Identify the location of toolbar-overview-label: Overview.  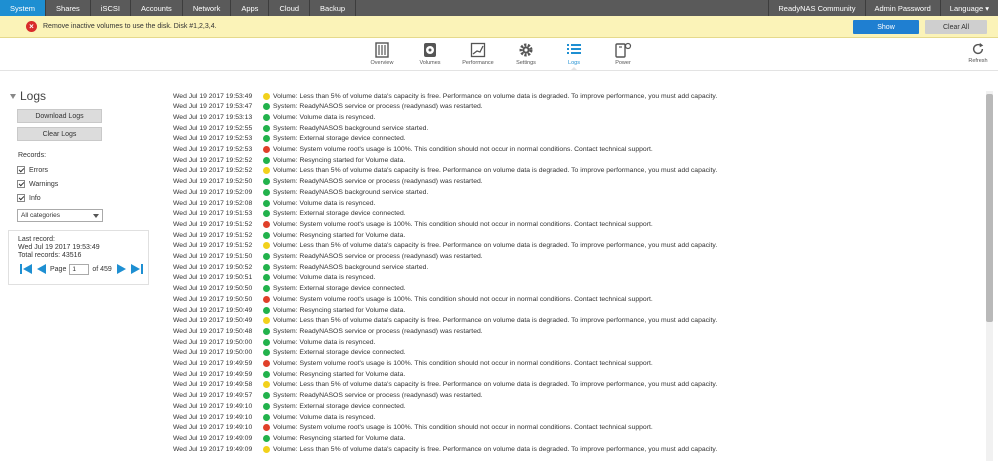
(382, 63).